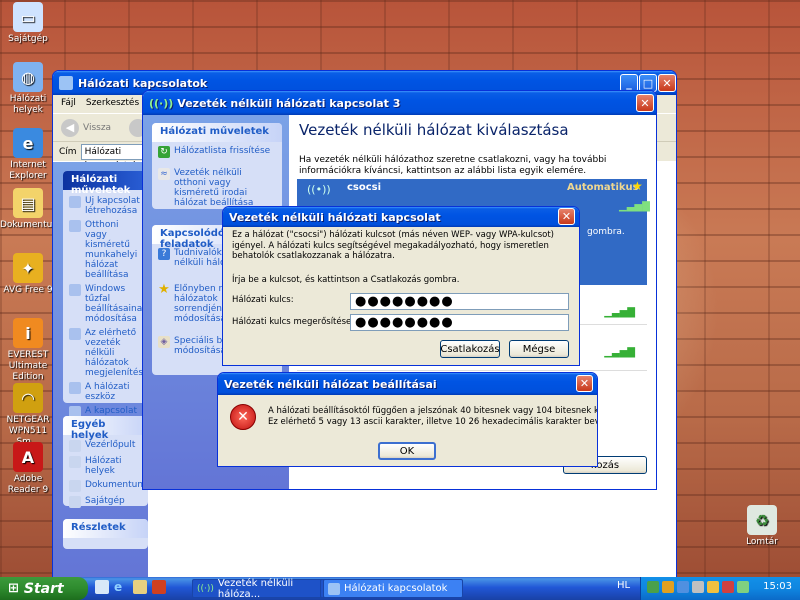 This screenshot has height=600, width=800. Describe the element at coordinates (112, 104) in the screenshot. I see `menu-edit: Szerkesztés` at that location.